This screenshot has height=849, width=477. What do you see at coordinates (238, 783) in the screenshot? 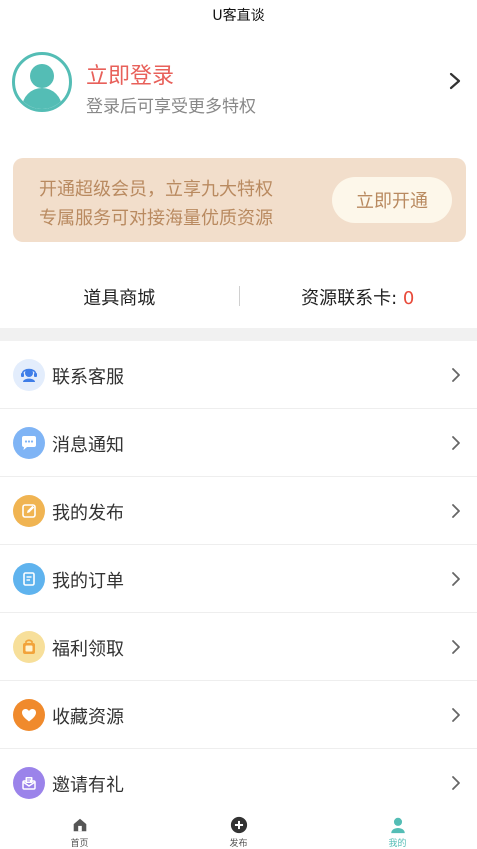
I see `menu-item-invite: 邀请有礼` at bounding box center [238, 783].